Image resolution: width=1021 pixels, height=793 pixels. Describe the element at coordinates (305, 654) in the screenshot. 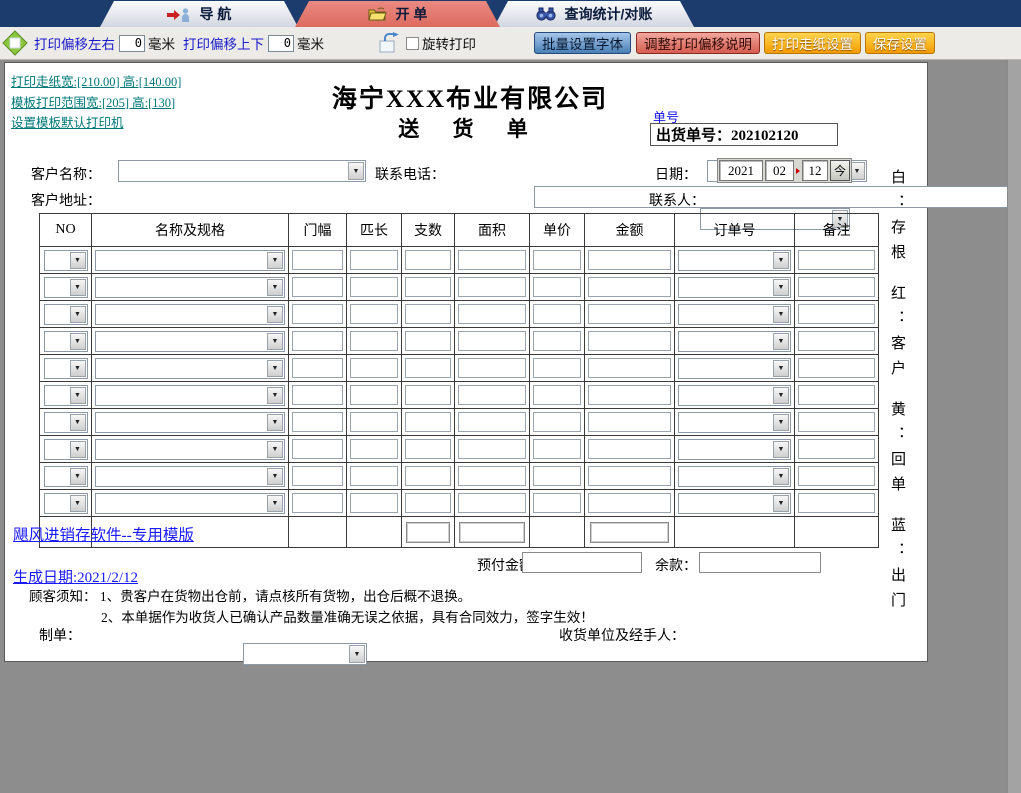

I see `maker-combobox: ▼` at that location.